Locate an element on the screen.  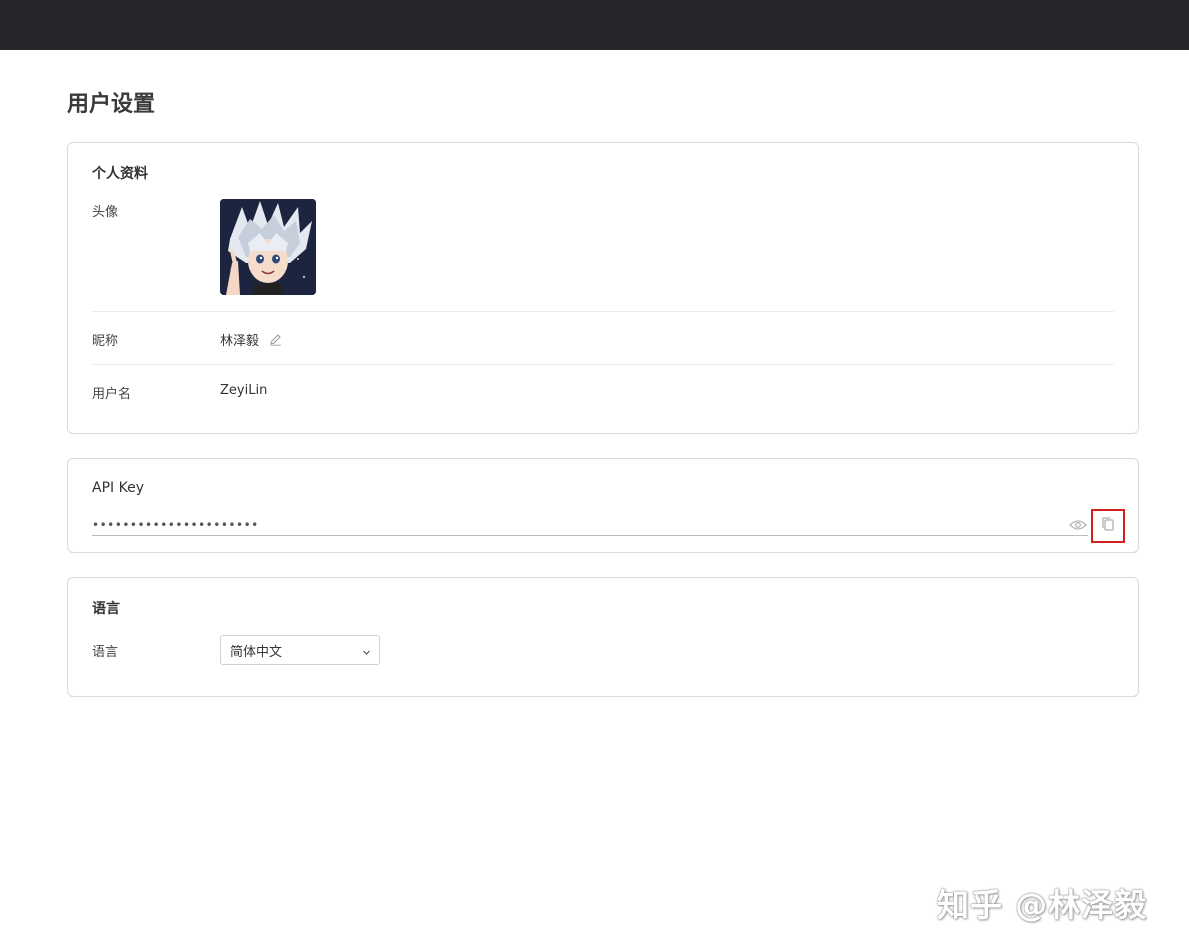
copy-api-key-button is located at coordinates (1108, 526).